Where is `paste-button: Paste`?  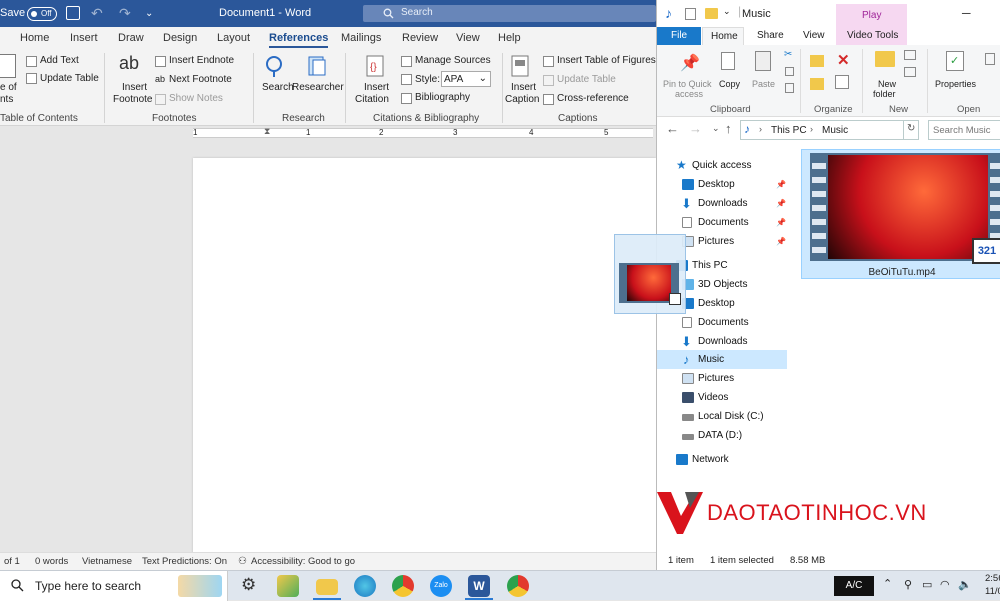 paste-button: Paste is located at coordinates (763, 84).